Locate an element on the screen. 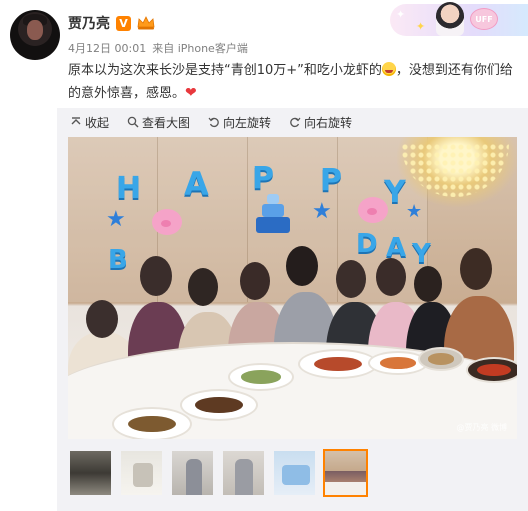 The height and width of the screenshot is (511, 528). rotate-left-button: 向左旋转 is located at coordinates (239, 122).